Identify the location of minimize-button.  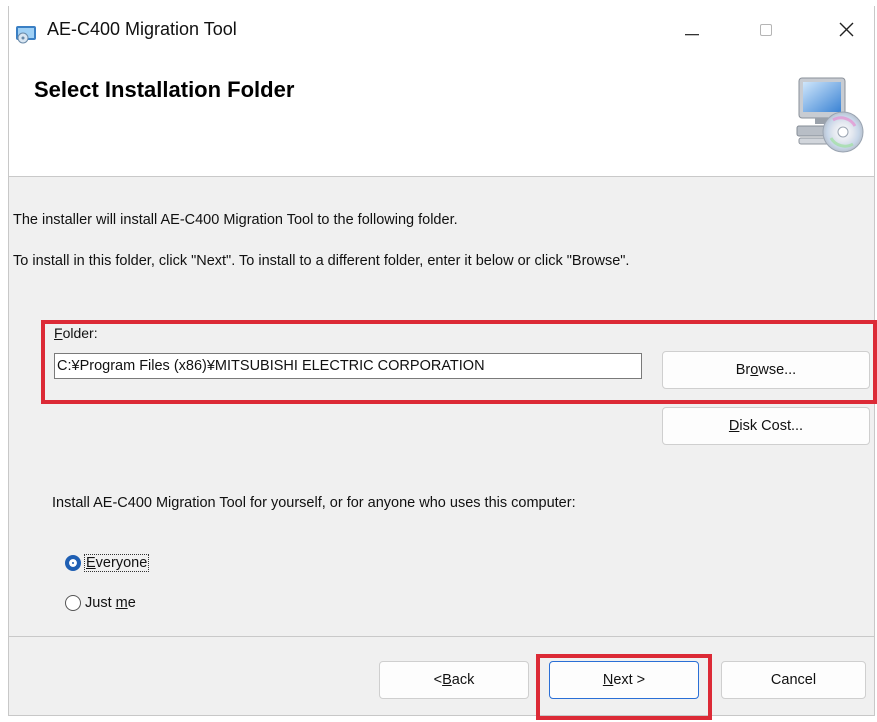
(692, 32).